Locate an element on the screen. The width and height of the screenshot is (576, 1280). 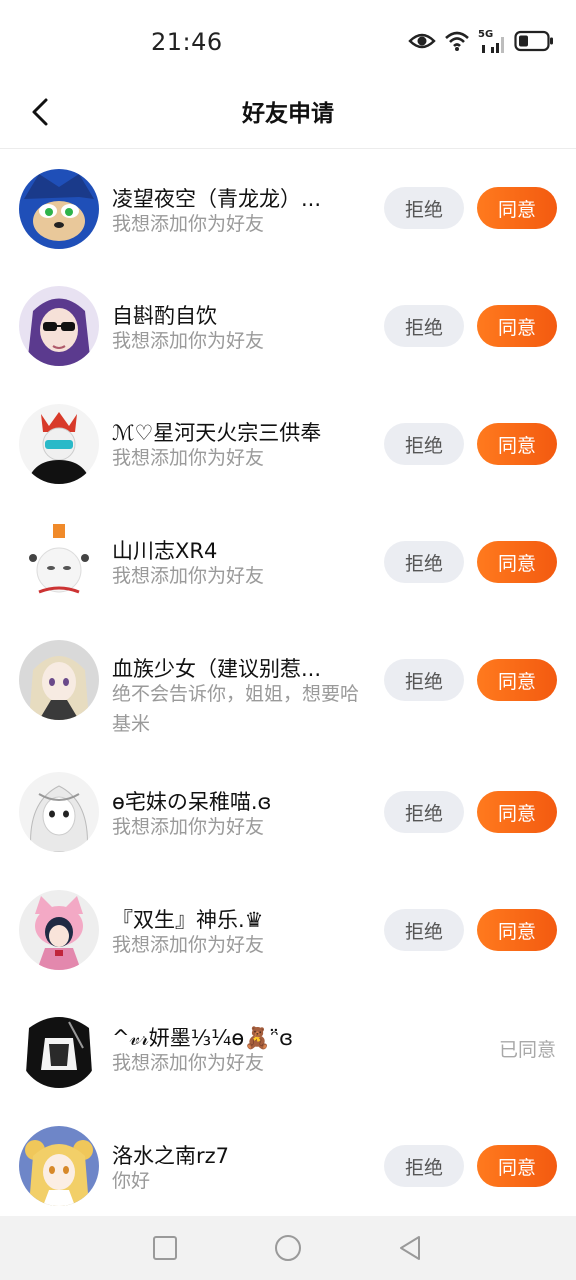
back-nav-button is located at coordinates (410, 1248).